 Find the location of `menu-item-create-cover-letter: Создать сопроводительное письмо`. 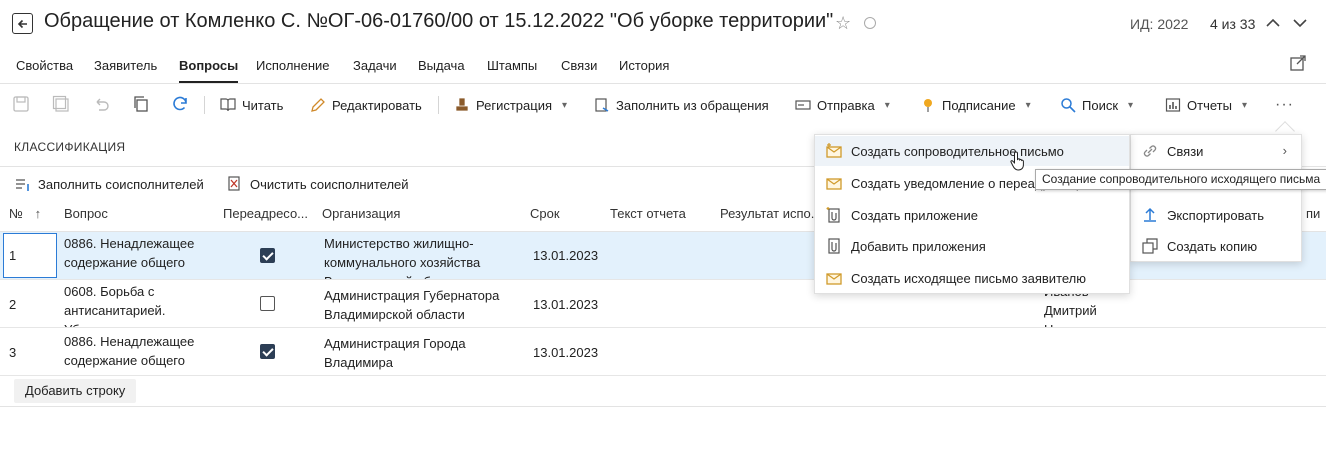

menu-item-create-cover-letter: Создать сопроводительное письмо is located at coordinates (972, 151).